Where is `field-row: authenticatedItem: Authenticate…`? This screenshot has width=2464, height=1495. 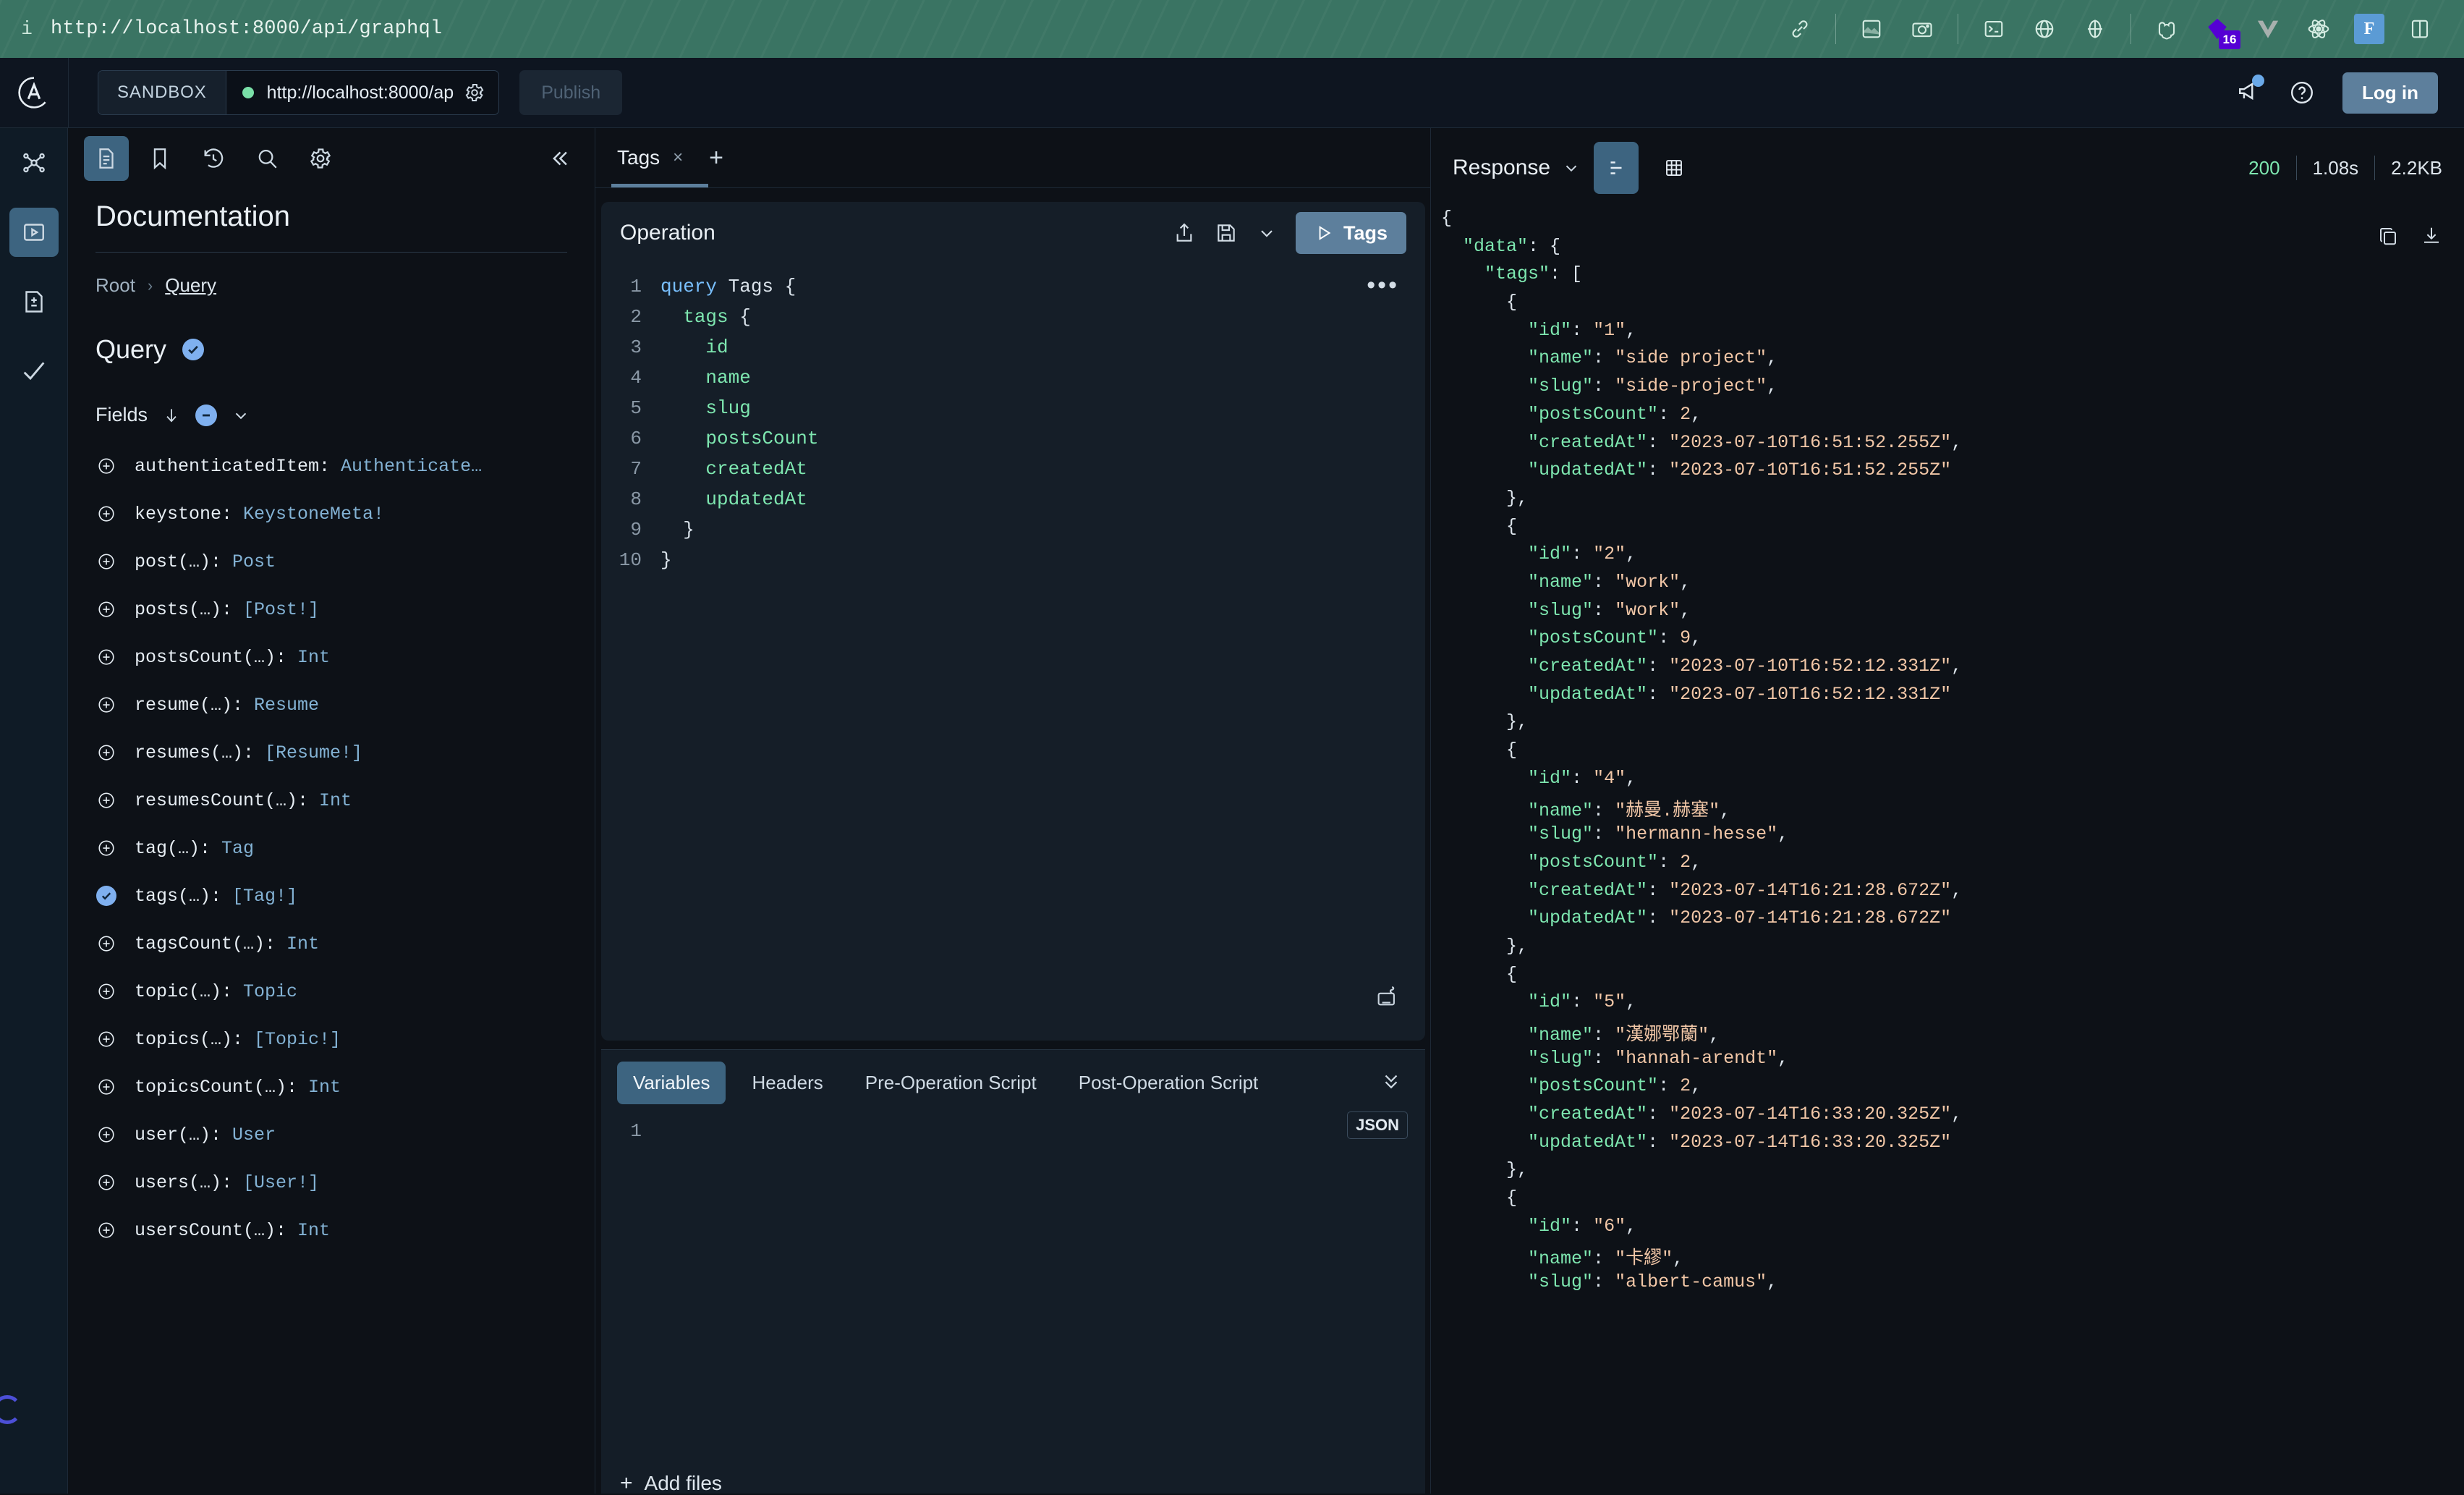 field-row: authenticatedItem: Authenticate… is located at coordinates (331, 466).